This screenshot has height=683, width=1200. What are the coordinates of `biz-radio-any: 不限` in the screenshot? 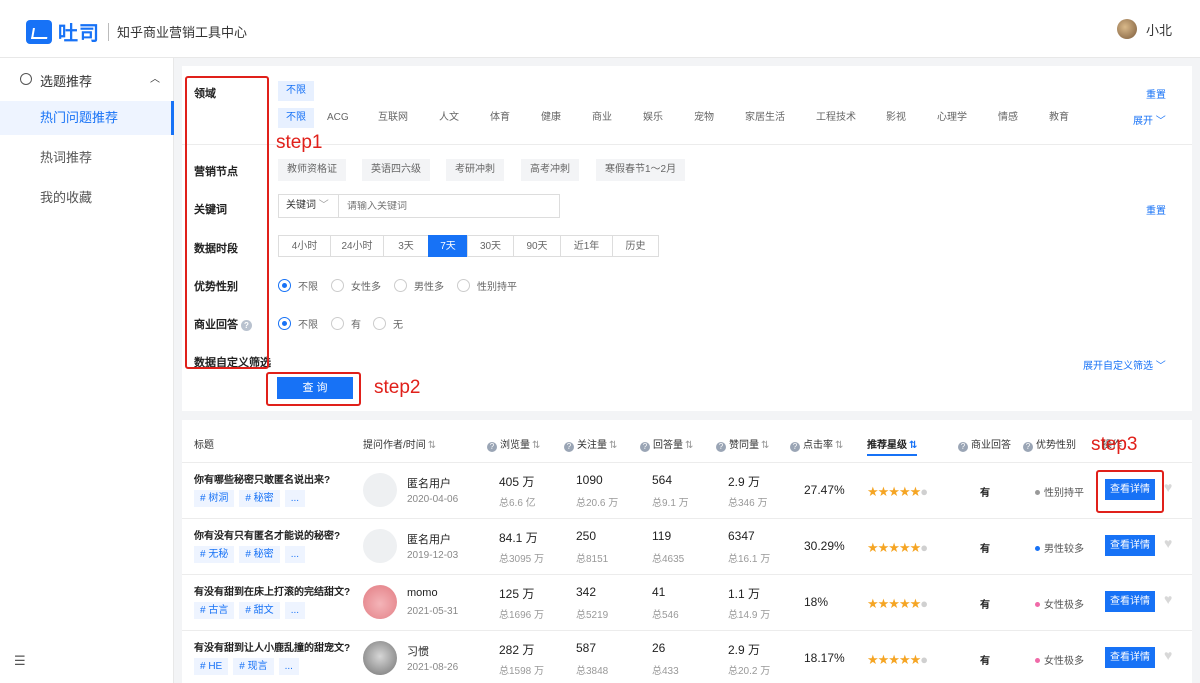 It's located at (298, 323).